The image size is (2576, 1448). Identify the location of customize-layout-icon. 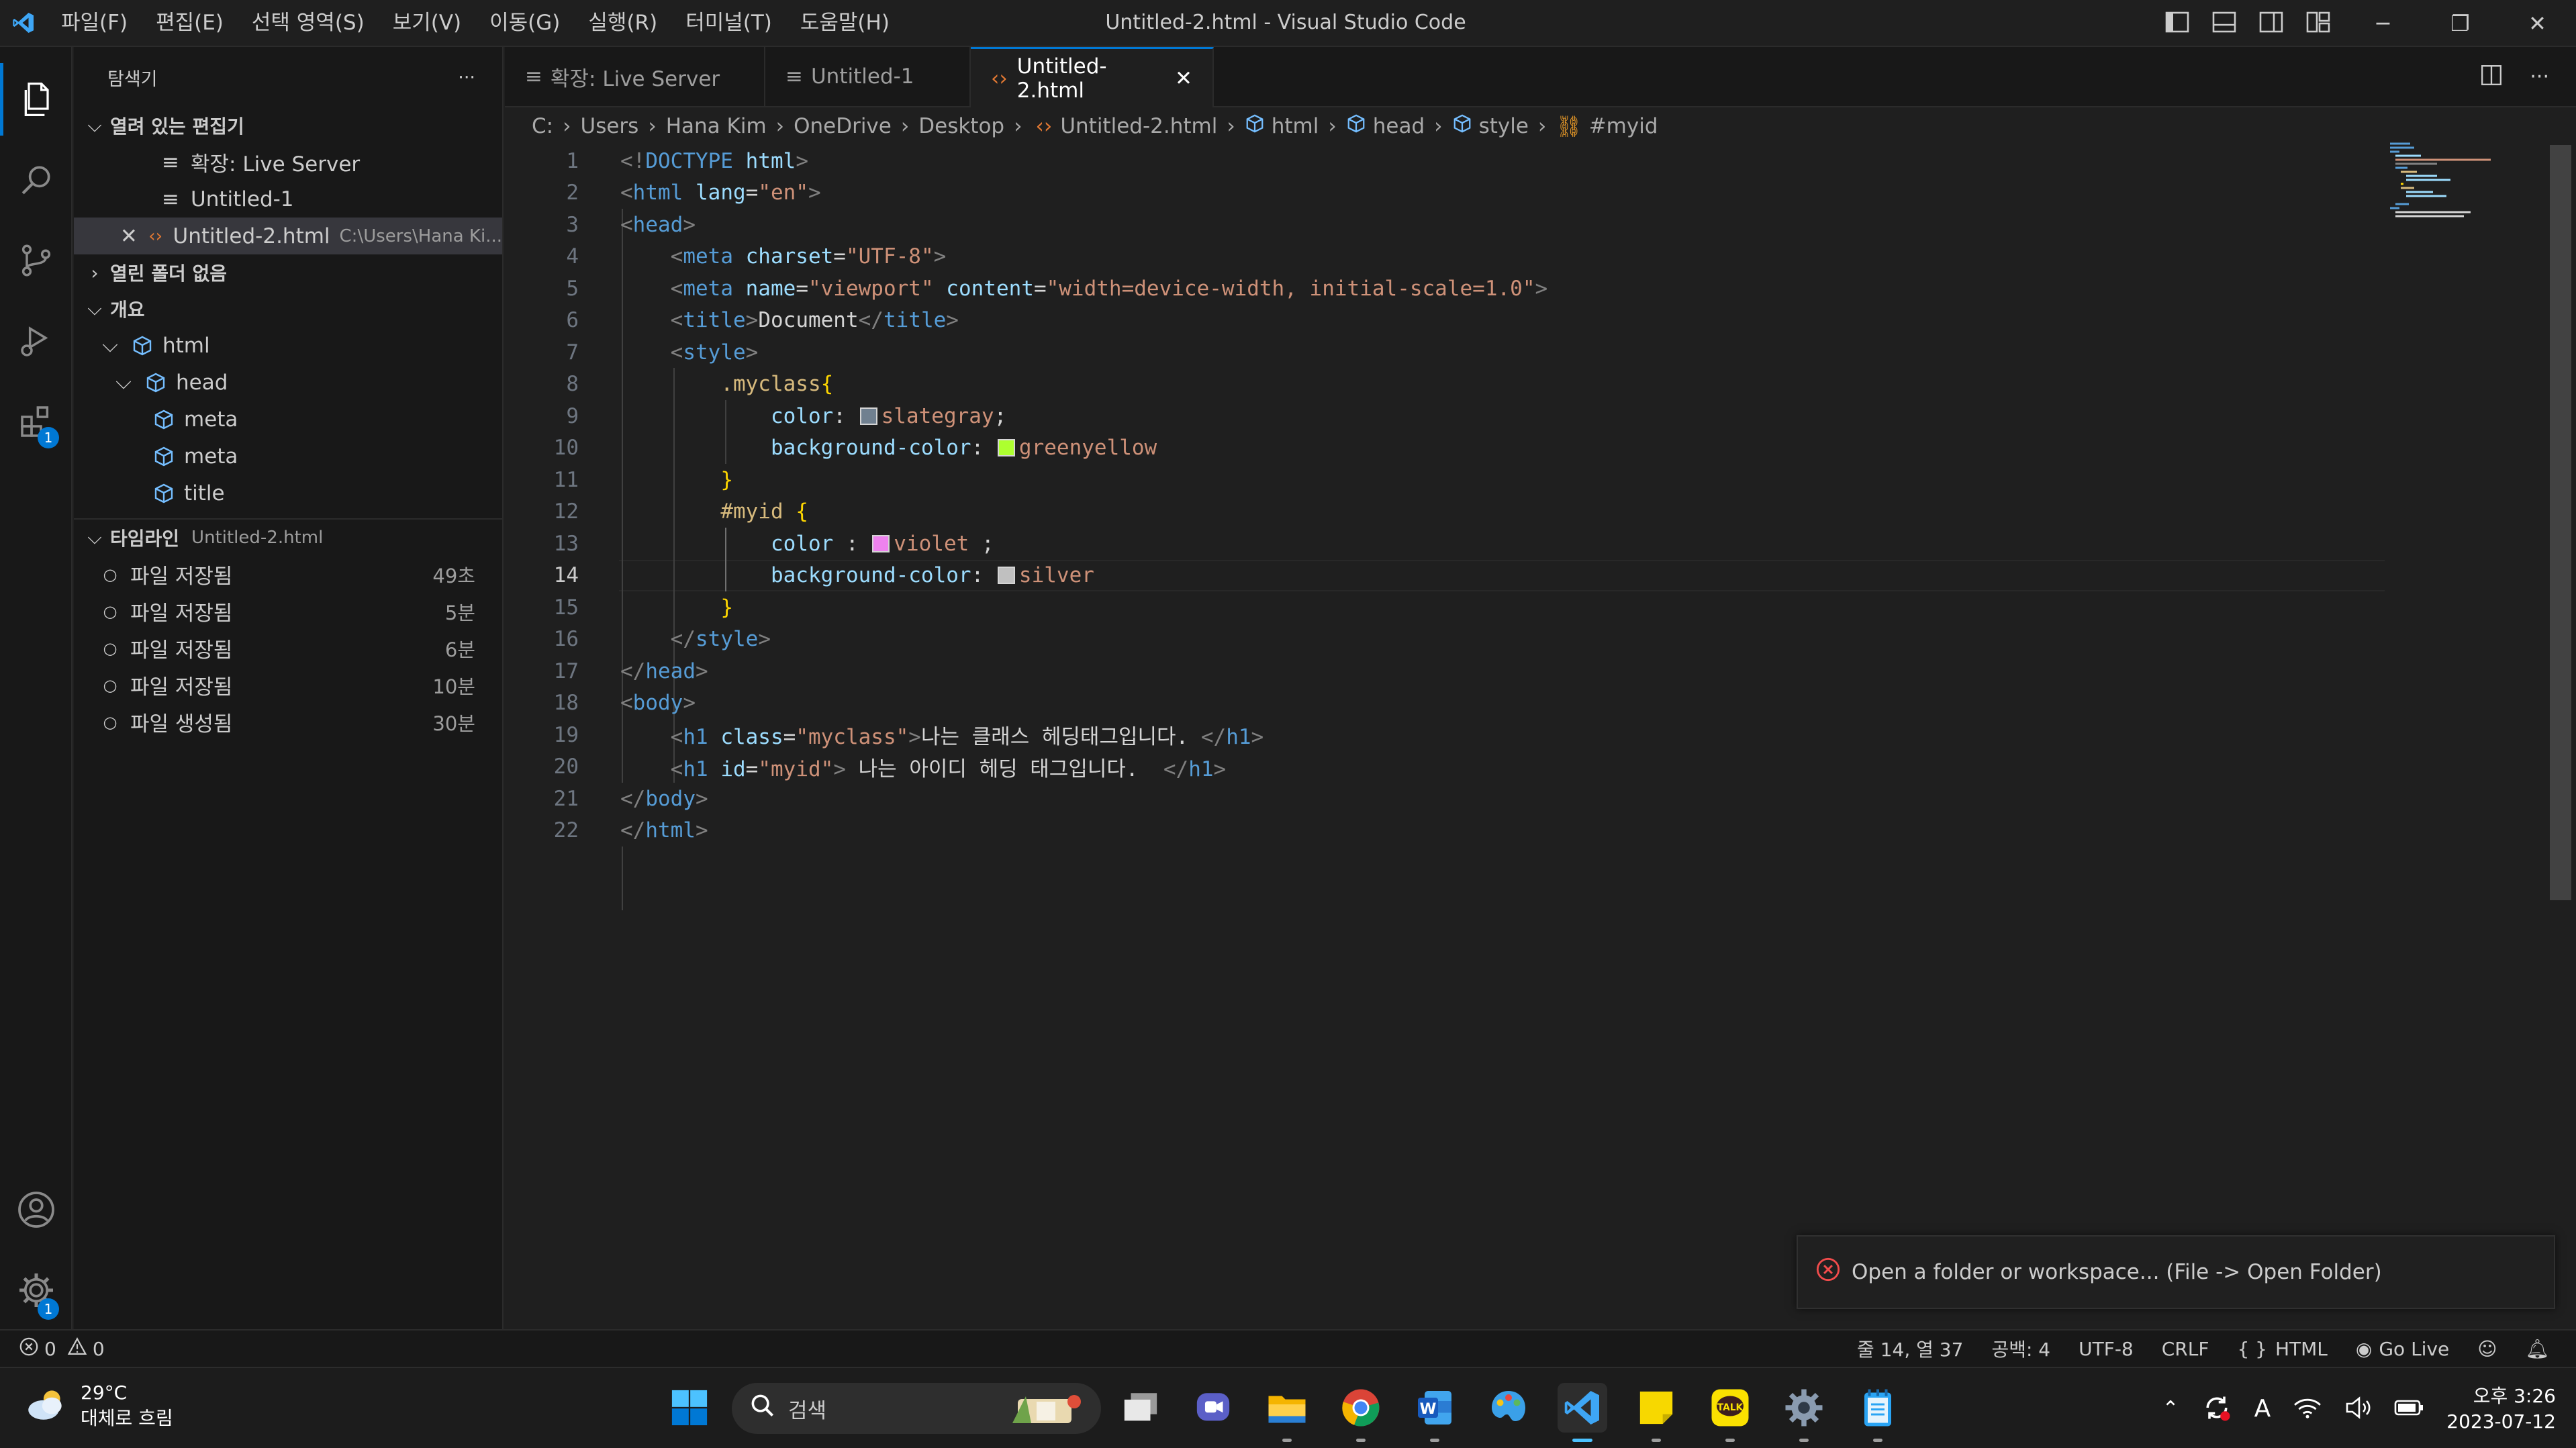
(2318, 23).